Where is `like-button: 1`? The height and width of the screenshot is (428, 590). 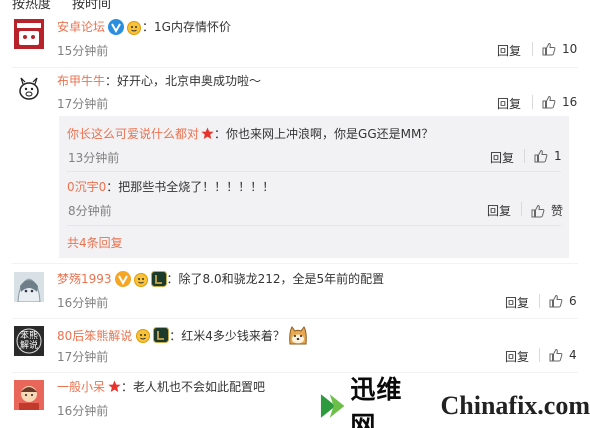 like-button: 1 is located at coordinates (548, 156).